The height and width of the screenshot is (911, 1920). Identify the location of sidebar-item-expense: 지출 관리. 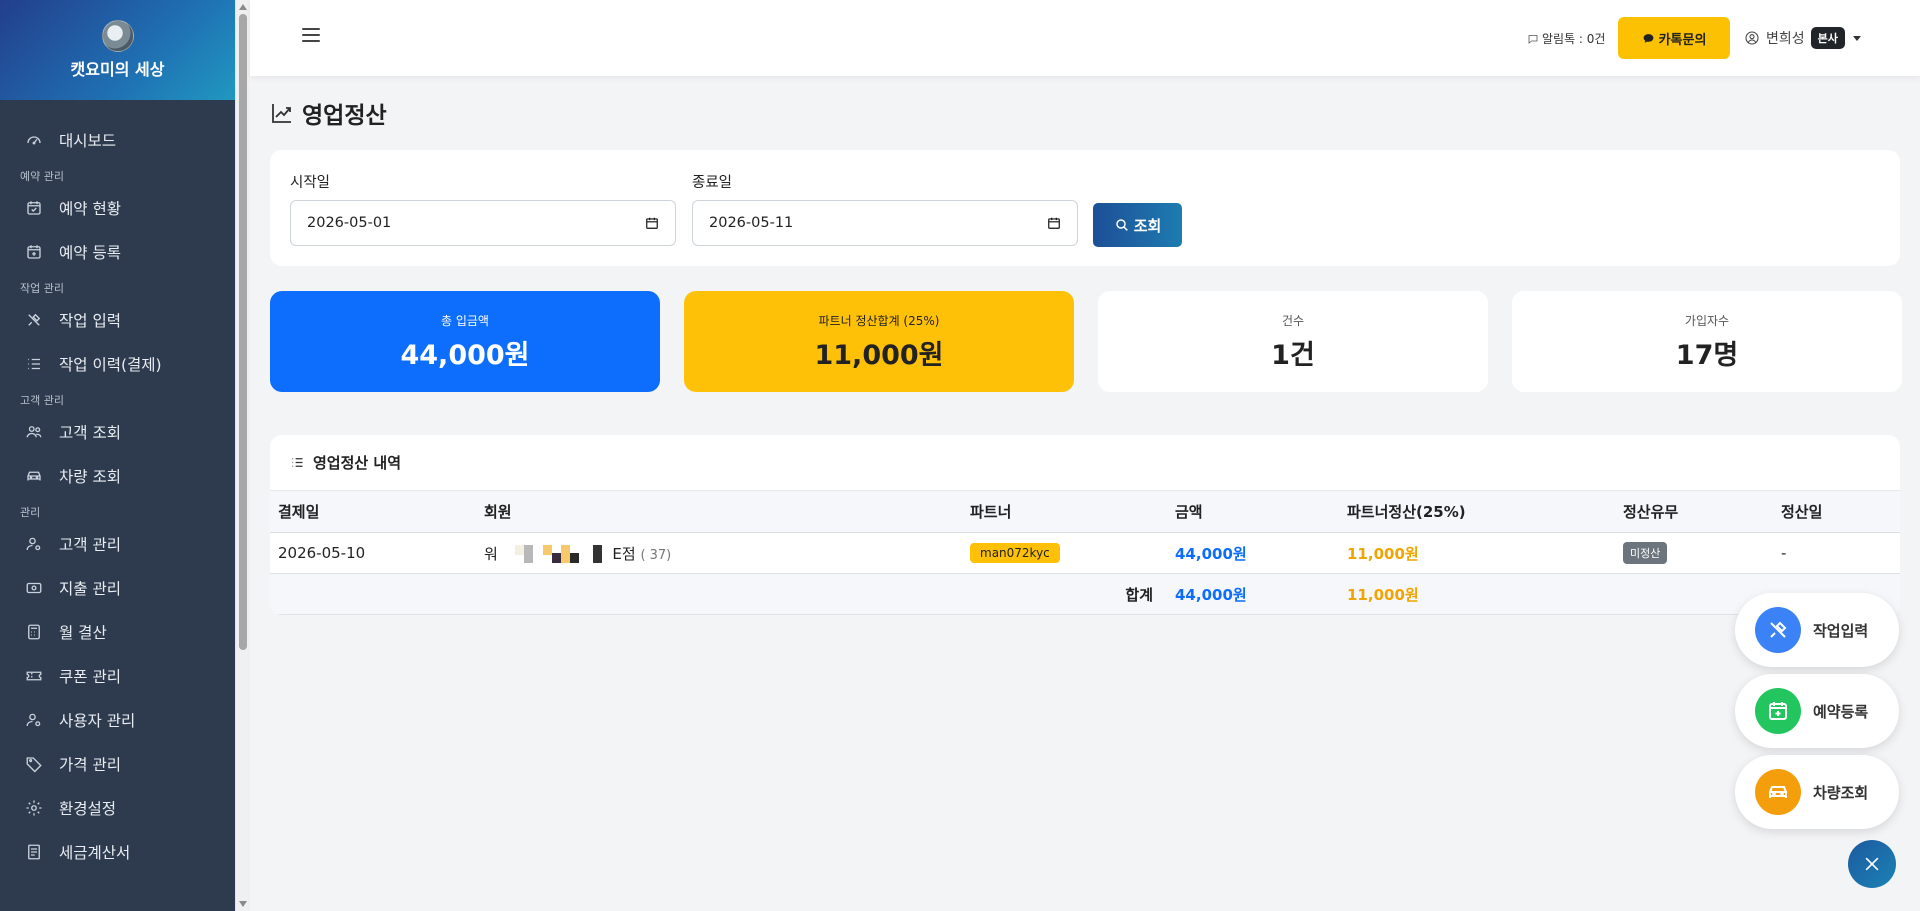
(117, 588).